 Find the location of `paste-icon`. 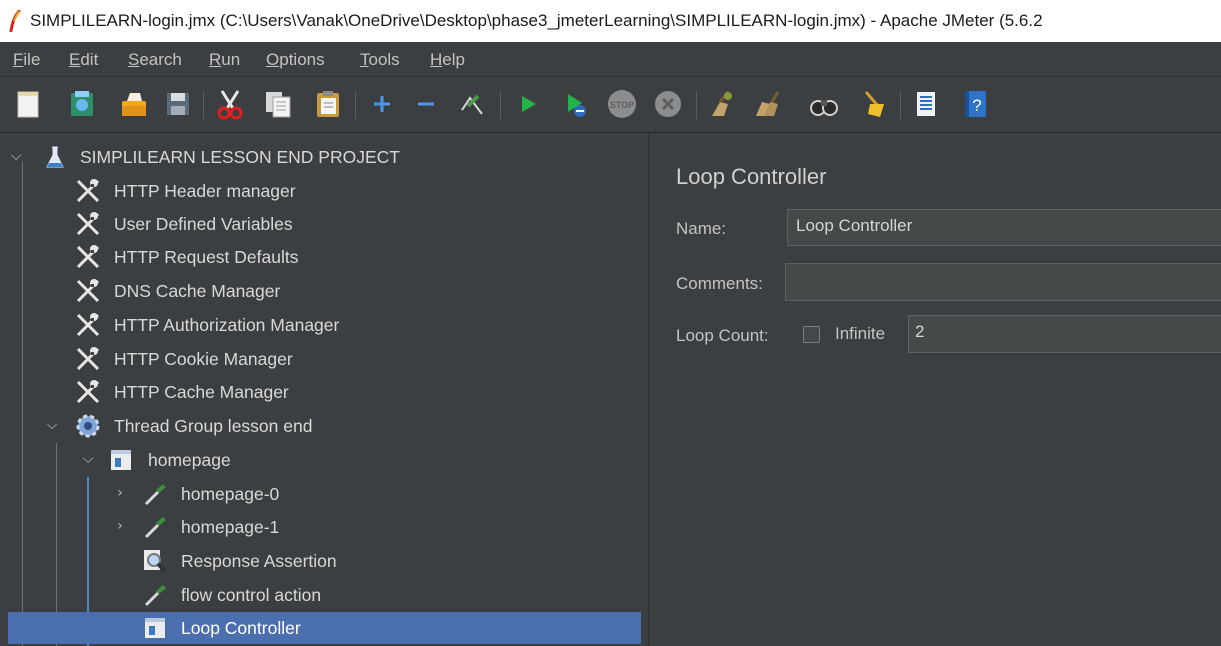

paste-icon is located at coordinates (328, 104).